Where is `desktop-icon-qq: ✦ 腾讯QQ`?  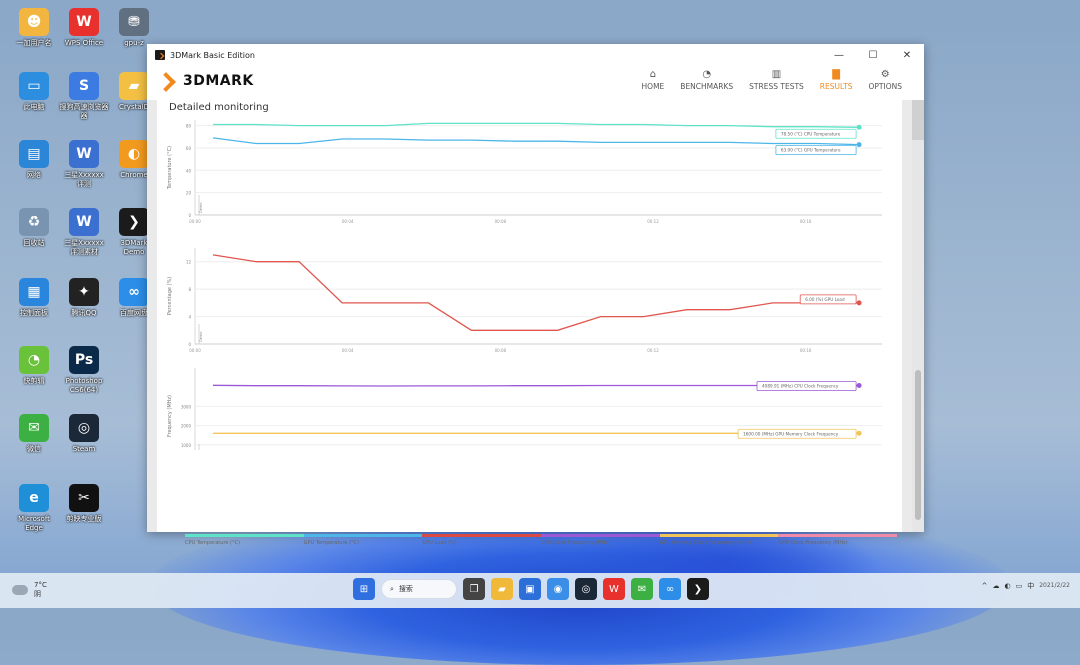
desktop-icon-qq: ✦ 腾讯QQ is located at coordinates (84, 298).